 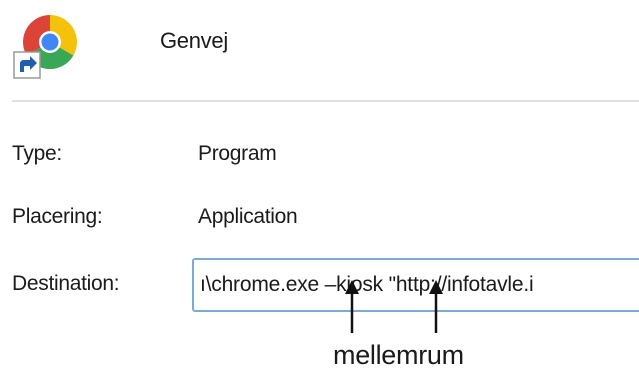 I want to click on location-value: Application, so click(x=248, y=216).